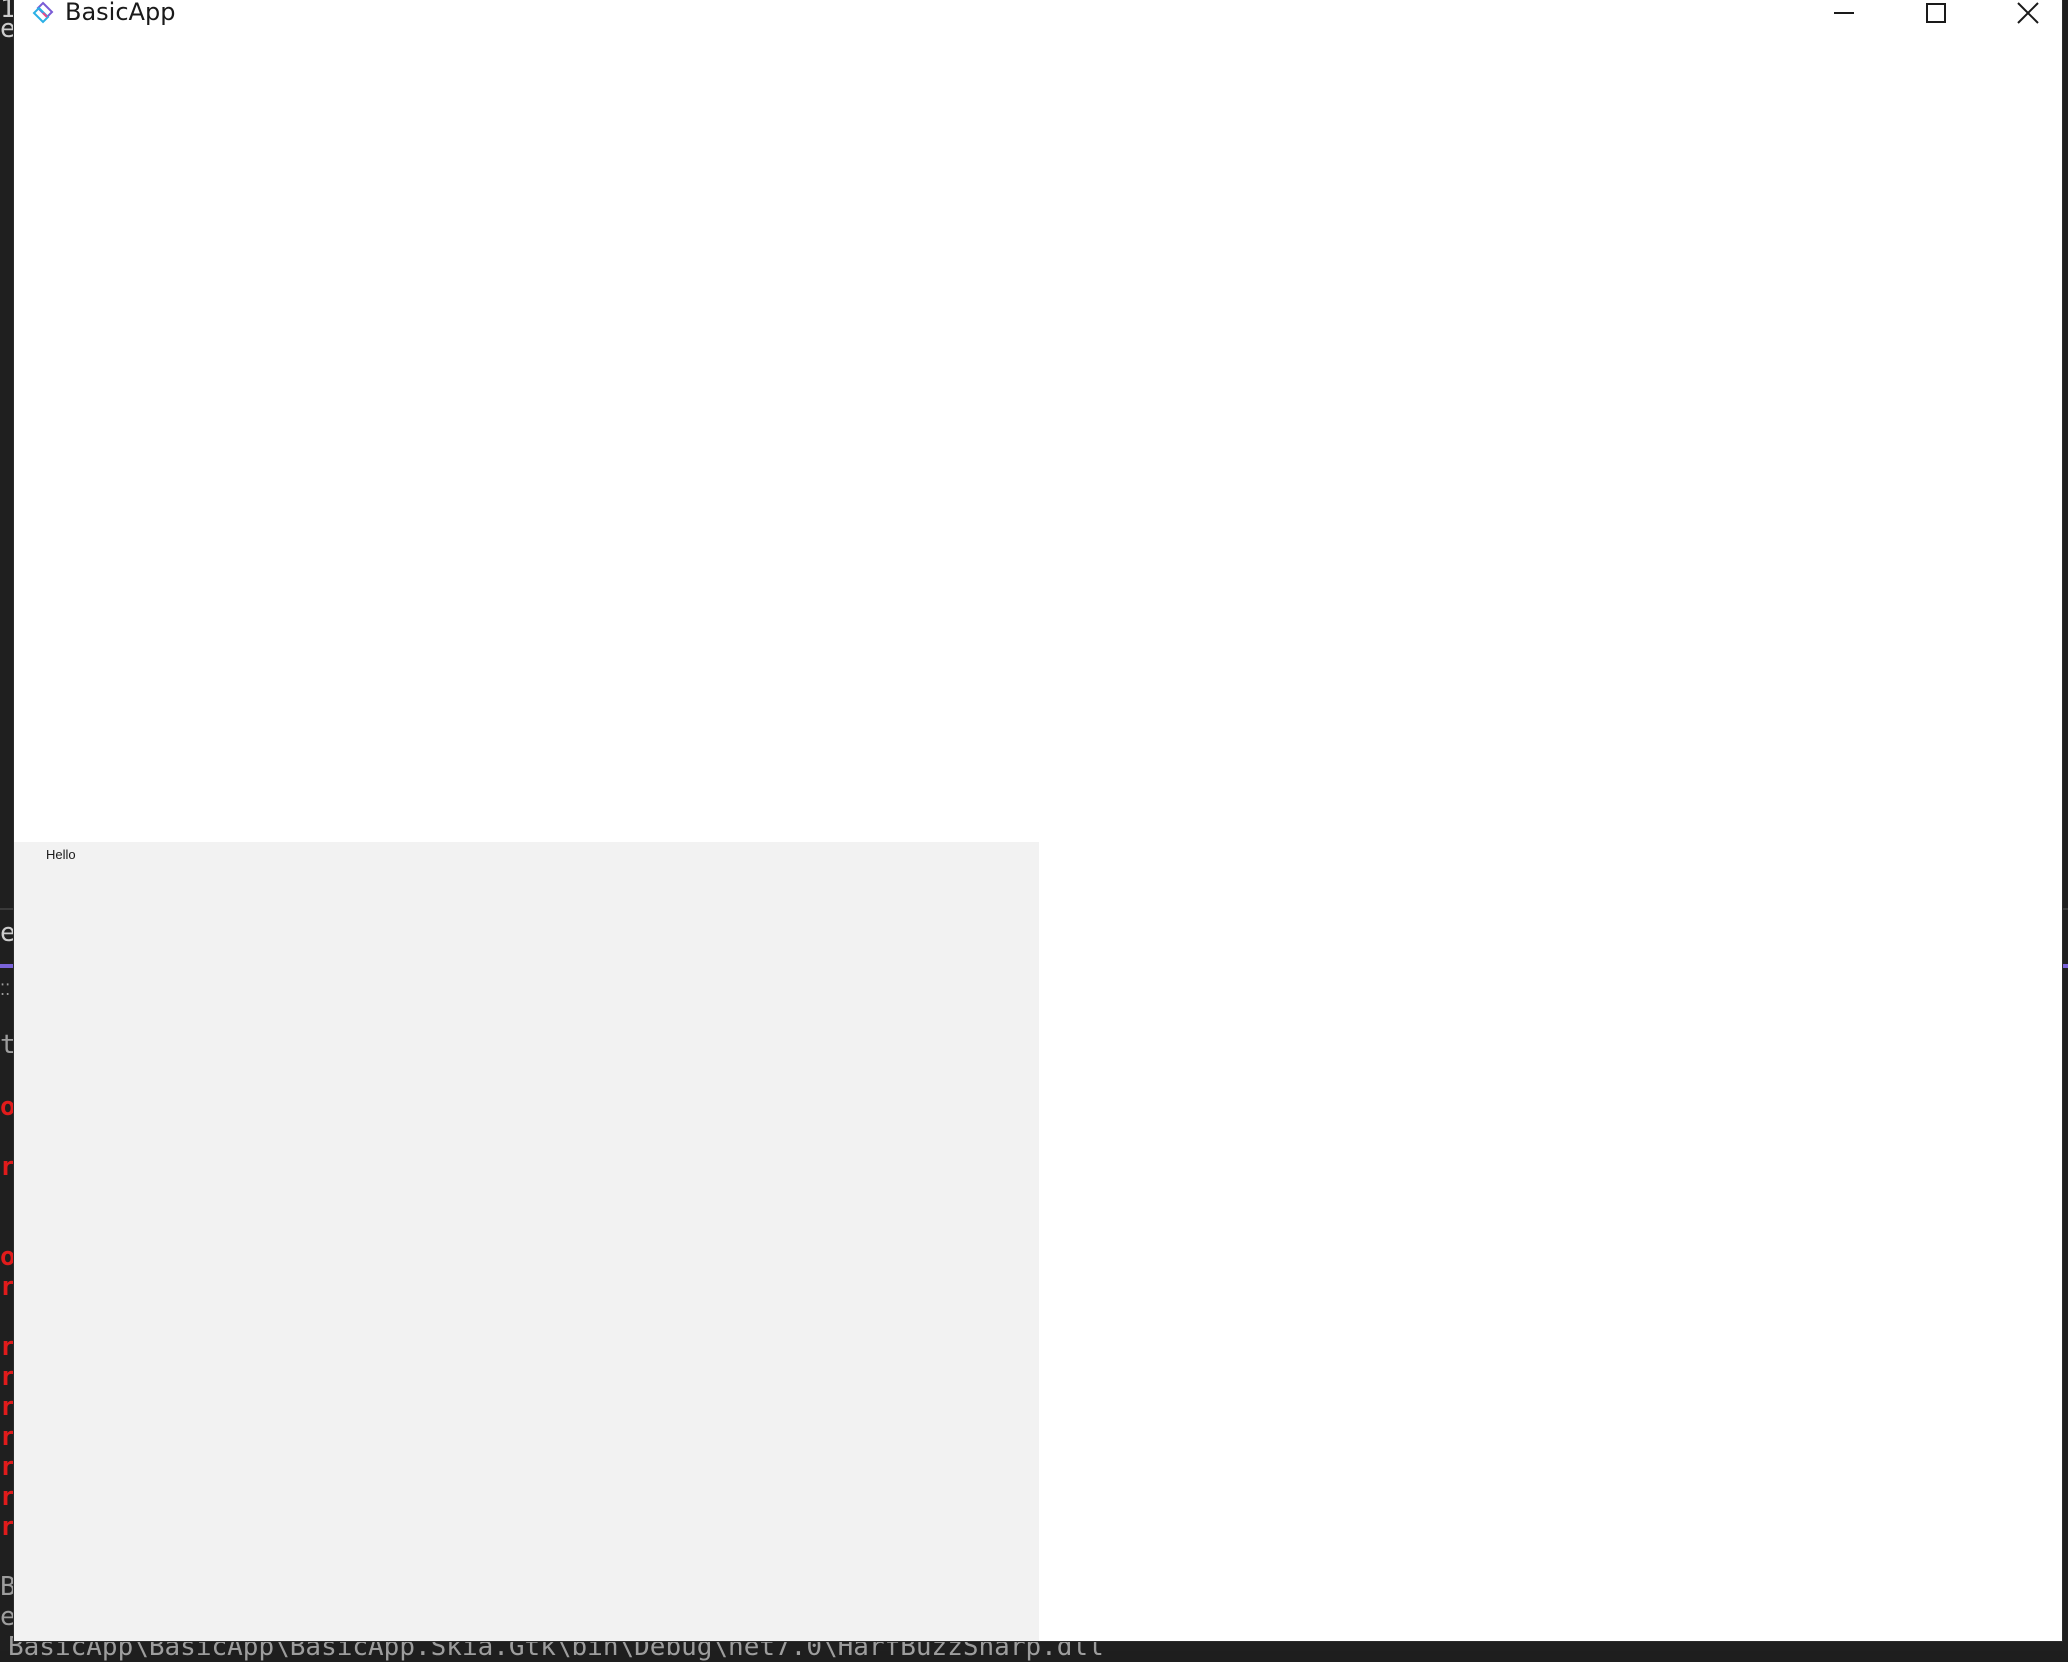 The image size is (2068, 1662). I want to click on maximize-icon, so click(1936, 15).